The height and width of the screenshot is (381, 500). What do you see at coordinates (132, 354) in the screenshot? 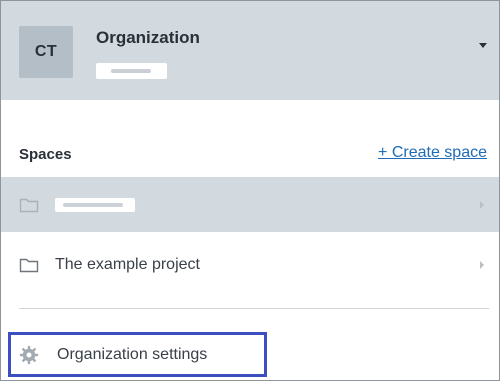
I see `organization-settings-label: Organization settings` at bounding box center [132, 354].